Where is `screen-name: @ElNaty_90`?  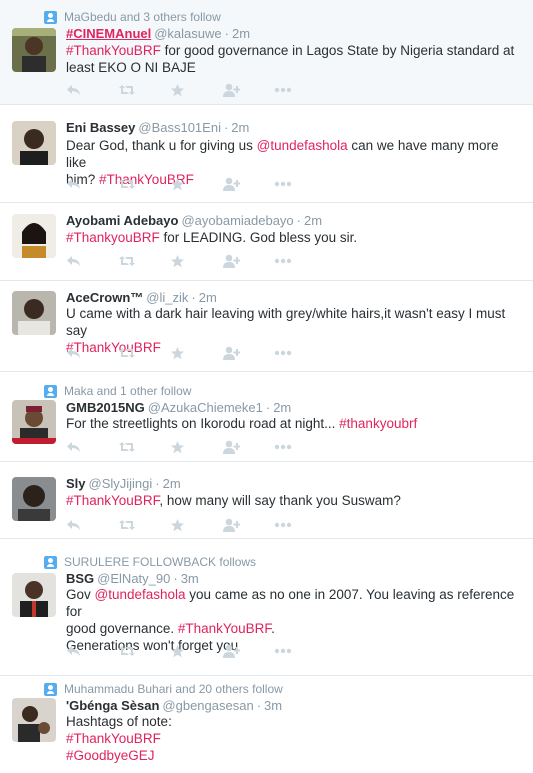 screen-name: @ElNaty_90 is located at coordinates (133, 578).